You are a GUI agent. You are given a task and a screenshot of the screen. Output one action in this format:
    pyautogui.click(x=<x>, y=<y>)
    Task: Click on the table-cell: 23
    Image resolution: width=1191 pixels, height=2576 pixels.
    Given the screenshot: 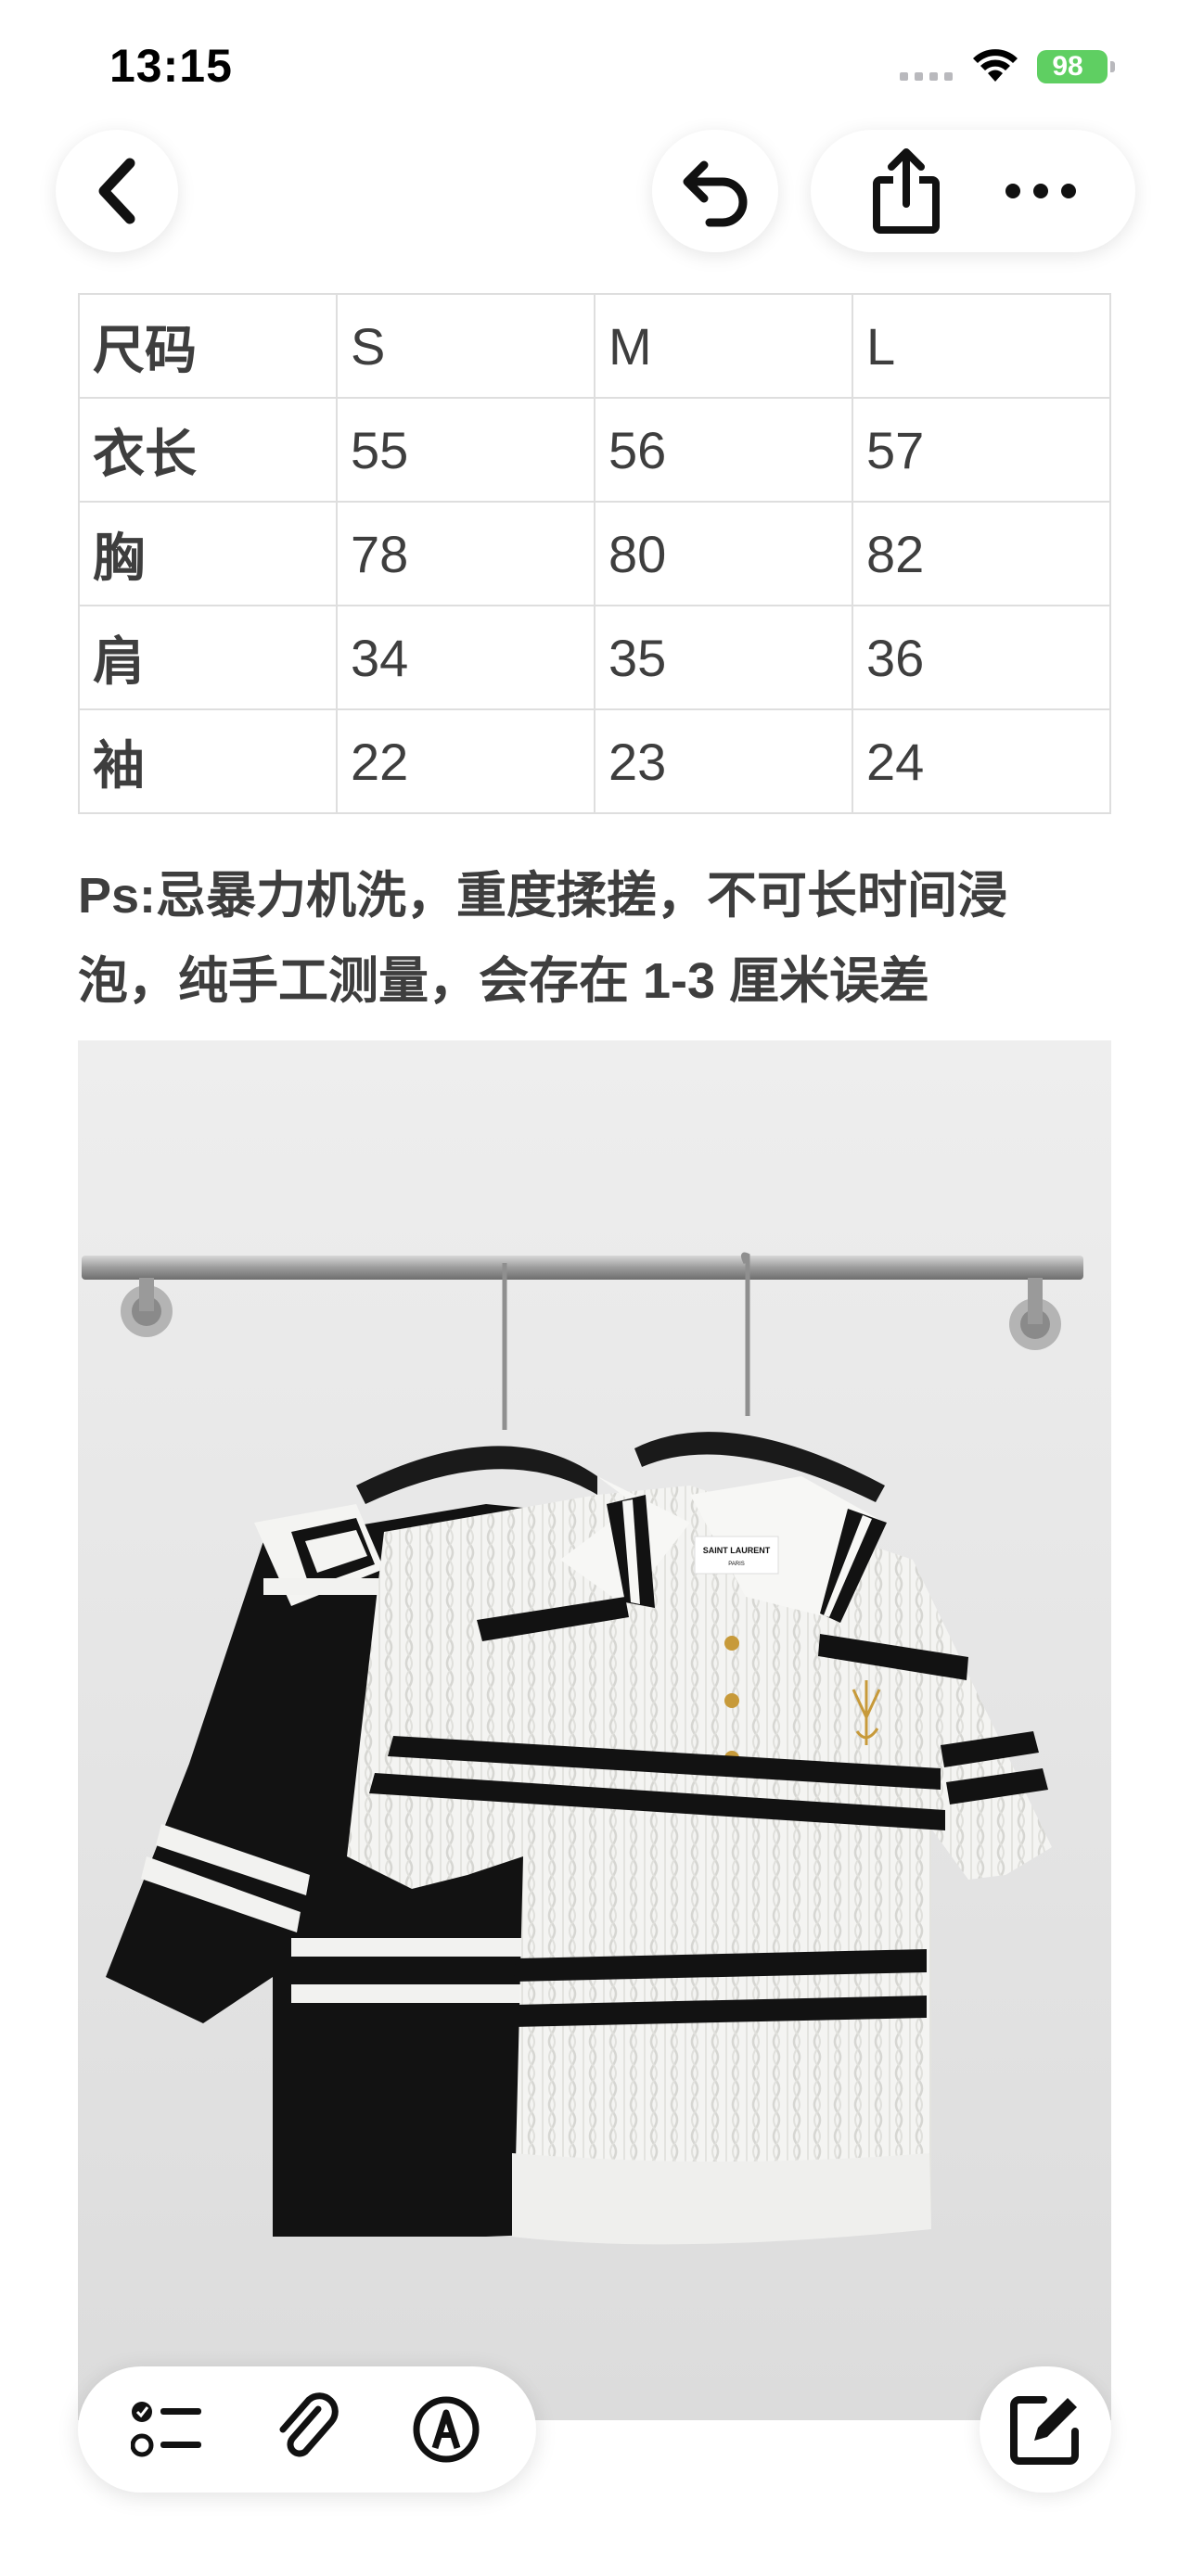 What is the action you would take?
    pyautogui.click(x=723, y=761)
    